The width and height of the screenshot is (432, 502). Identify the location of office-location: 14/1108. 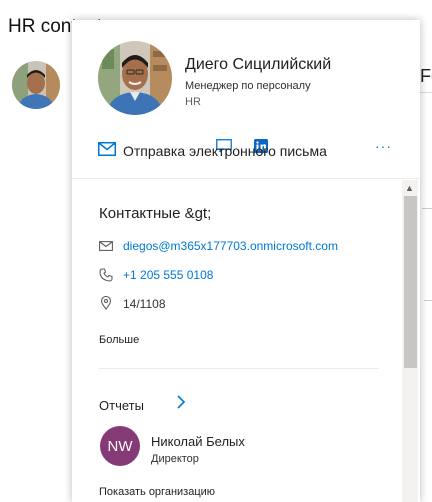
(144, 304).